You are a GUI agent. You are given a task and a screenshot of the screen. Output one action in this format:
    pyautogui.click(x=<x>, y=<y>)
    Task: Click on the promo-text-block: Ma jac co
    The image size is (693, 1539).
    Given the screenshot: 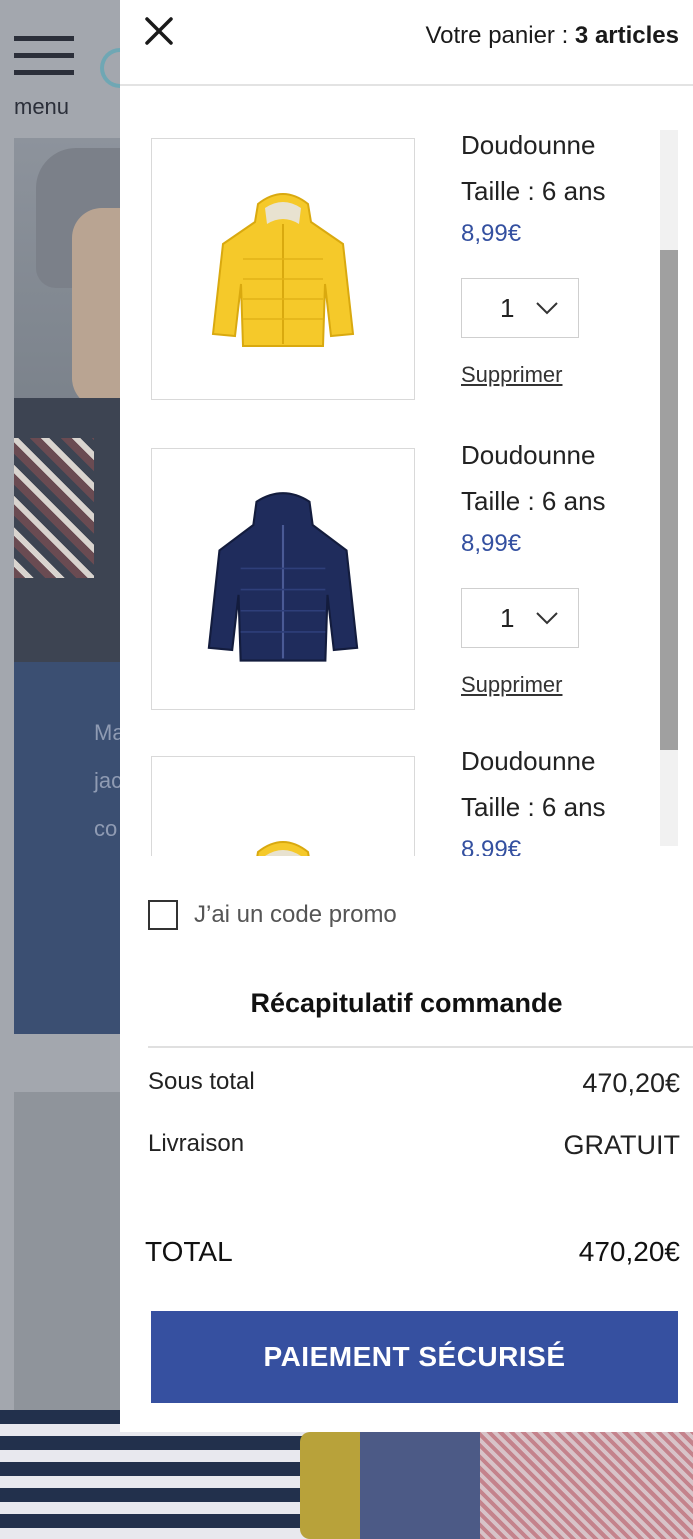 What is the action you would take?
    pyautogui.click(x=69, y=848)
    